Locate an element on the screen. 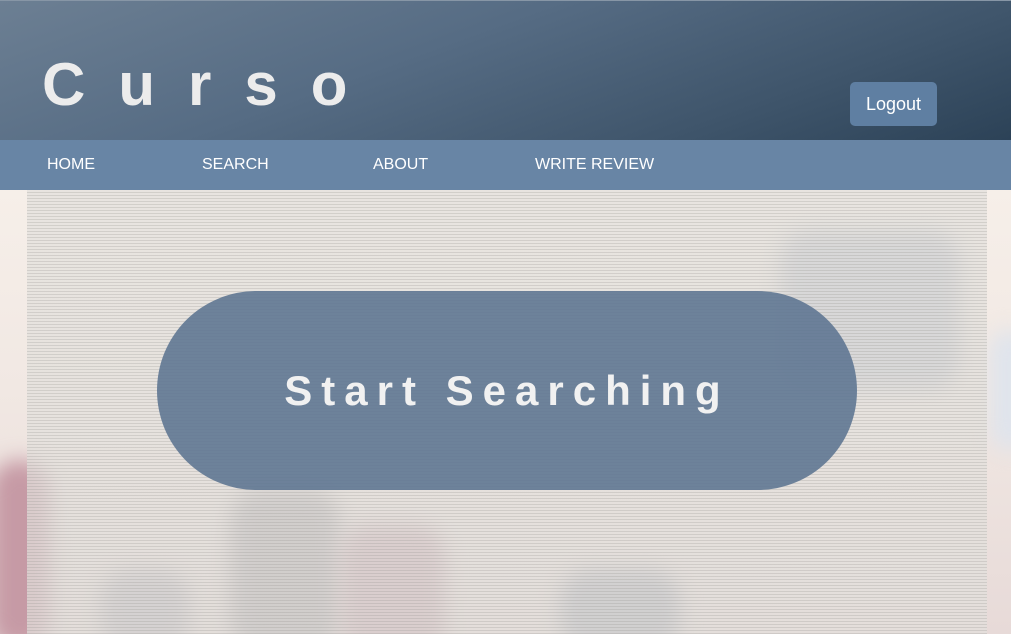 The width and height of the screenshot is (1011, 634). nav-item-home: HOME is located at coordinates (71, 165).